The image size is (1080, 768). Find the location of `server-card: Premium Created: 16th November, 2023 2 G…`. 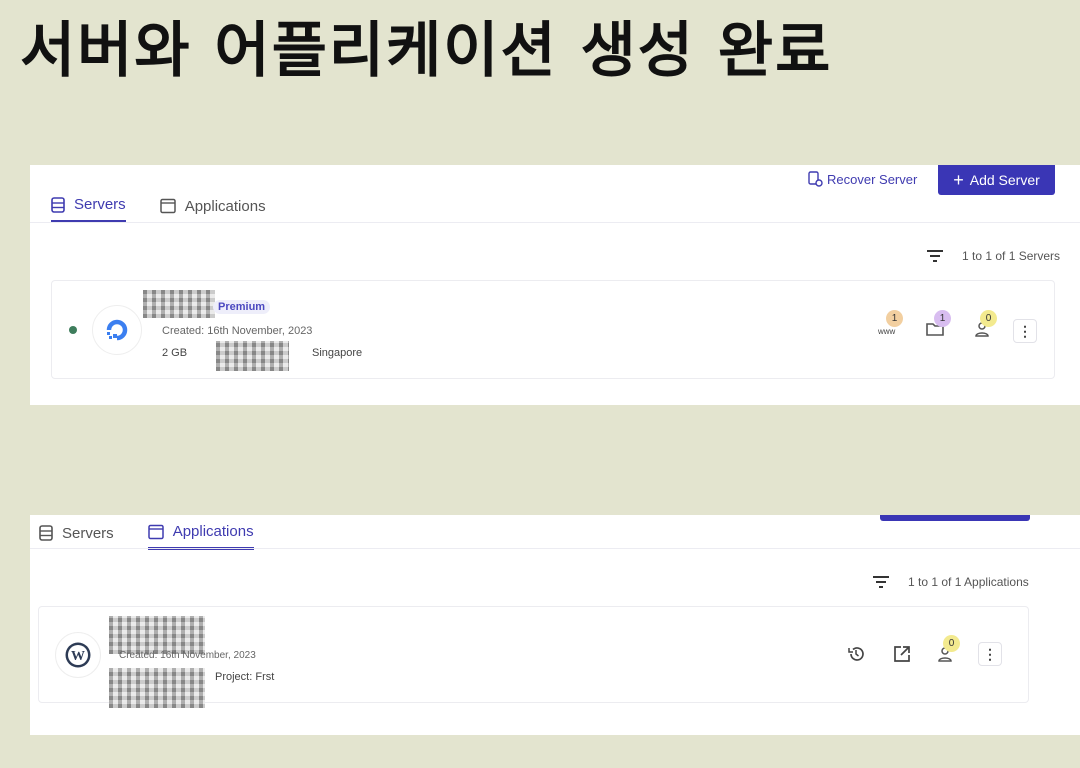

server-card: Premium Created: 16th November, 2023 2 G… is located at coordinates (553, 329).